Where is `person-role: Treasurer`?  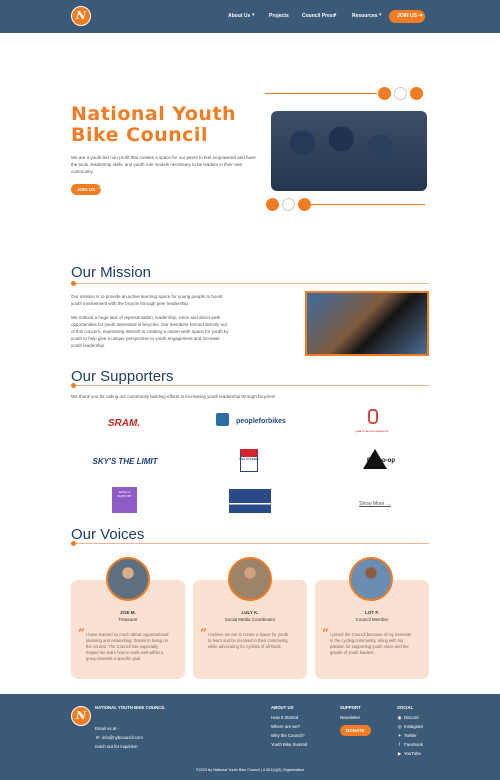 person-role: Treasurer is located at coordinates (128, 619).